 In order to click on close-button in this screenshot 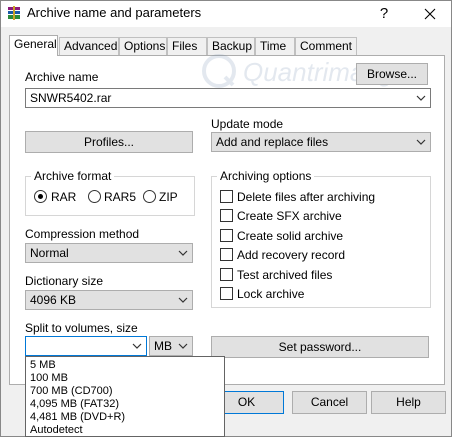, I will do `click(430, 14)`.